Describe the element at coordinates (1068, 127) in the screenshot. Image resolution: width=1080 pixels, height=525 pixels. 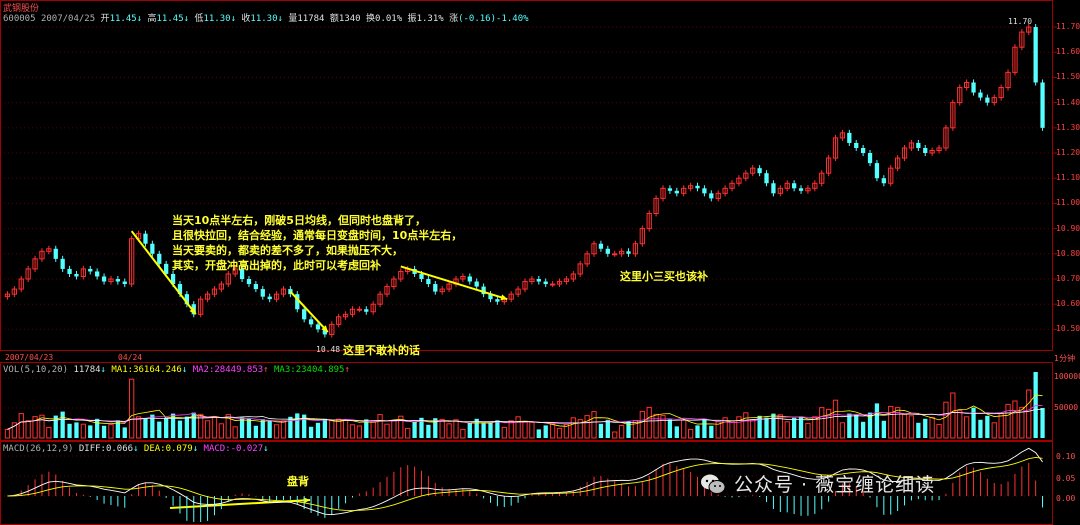
I see `price-axis-label: 11.30` at that location.